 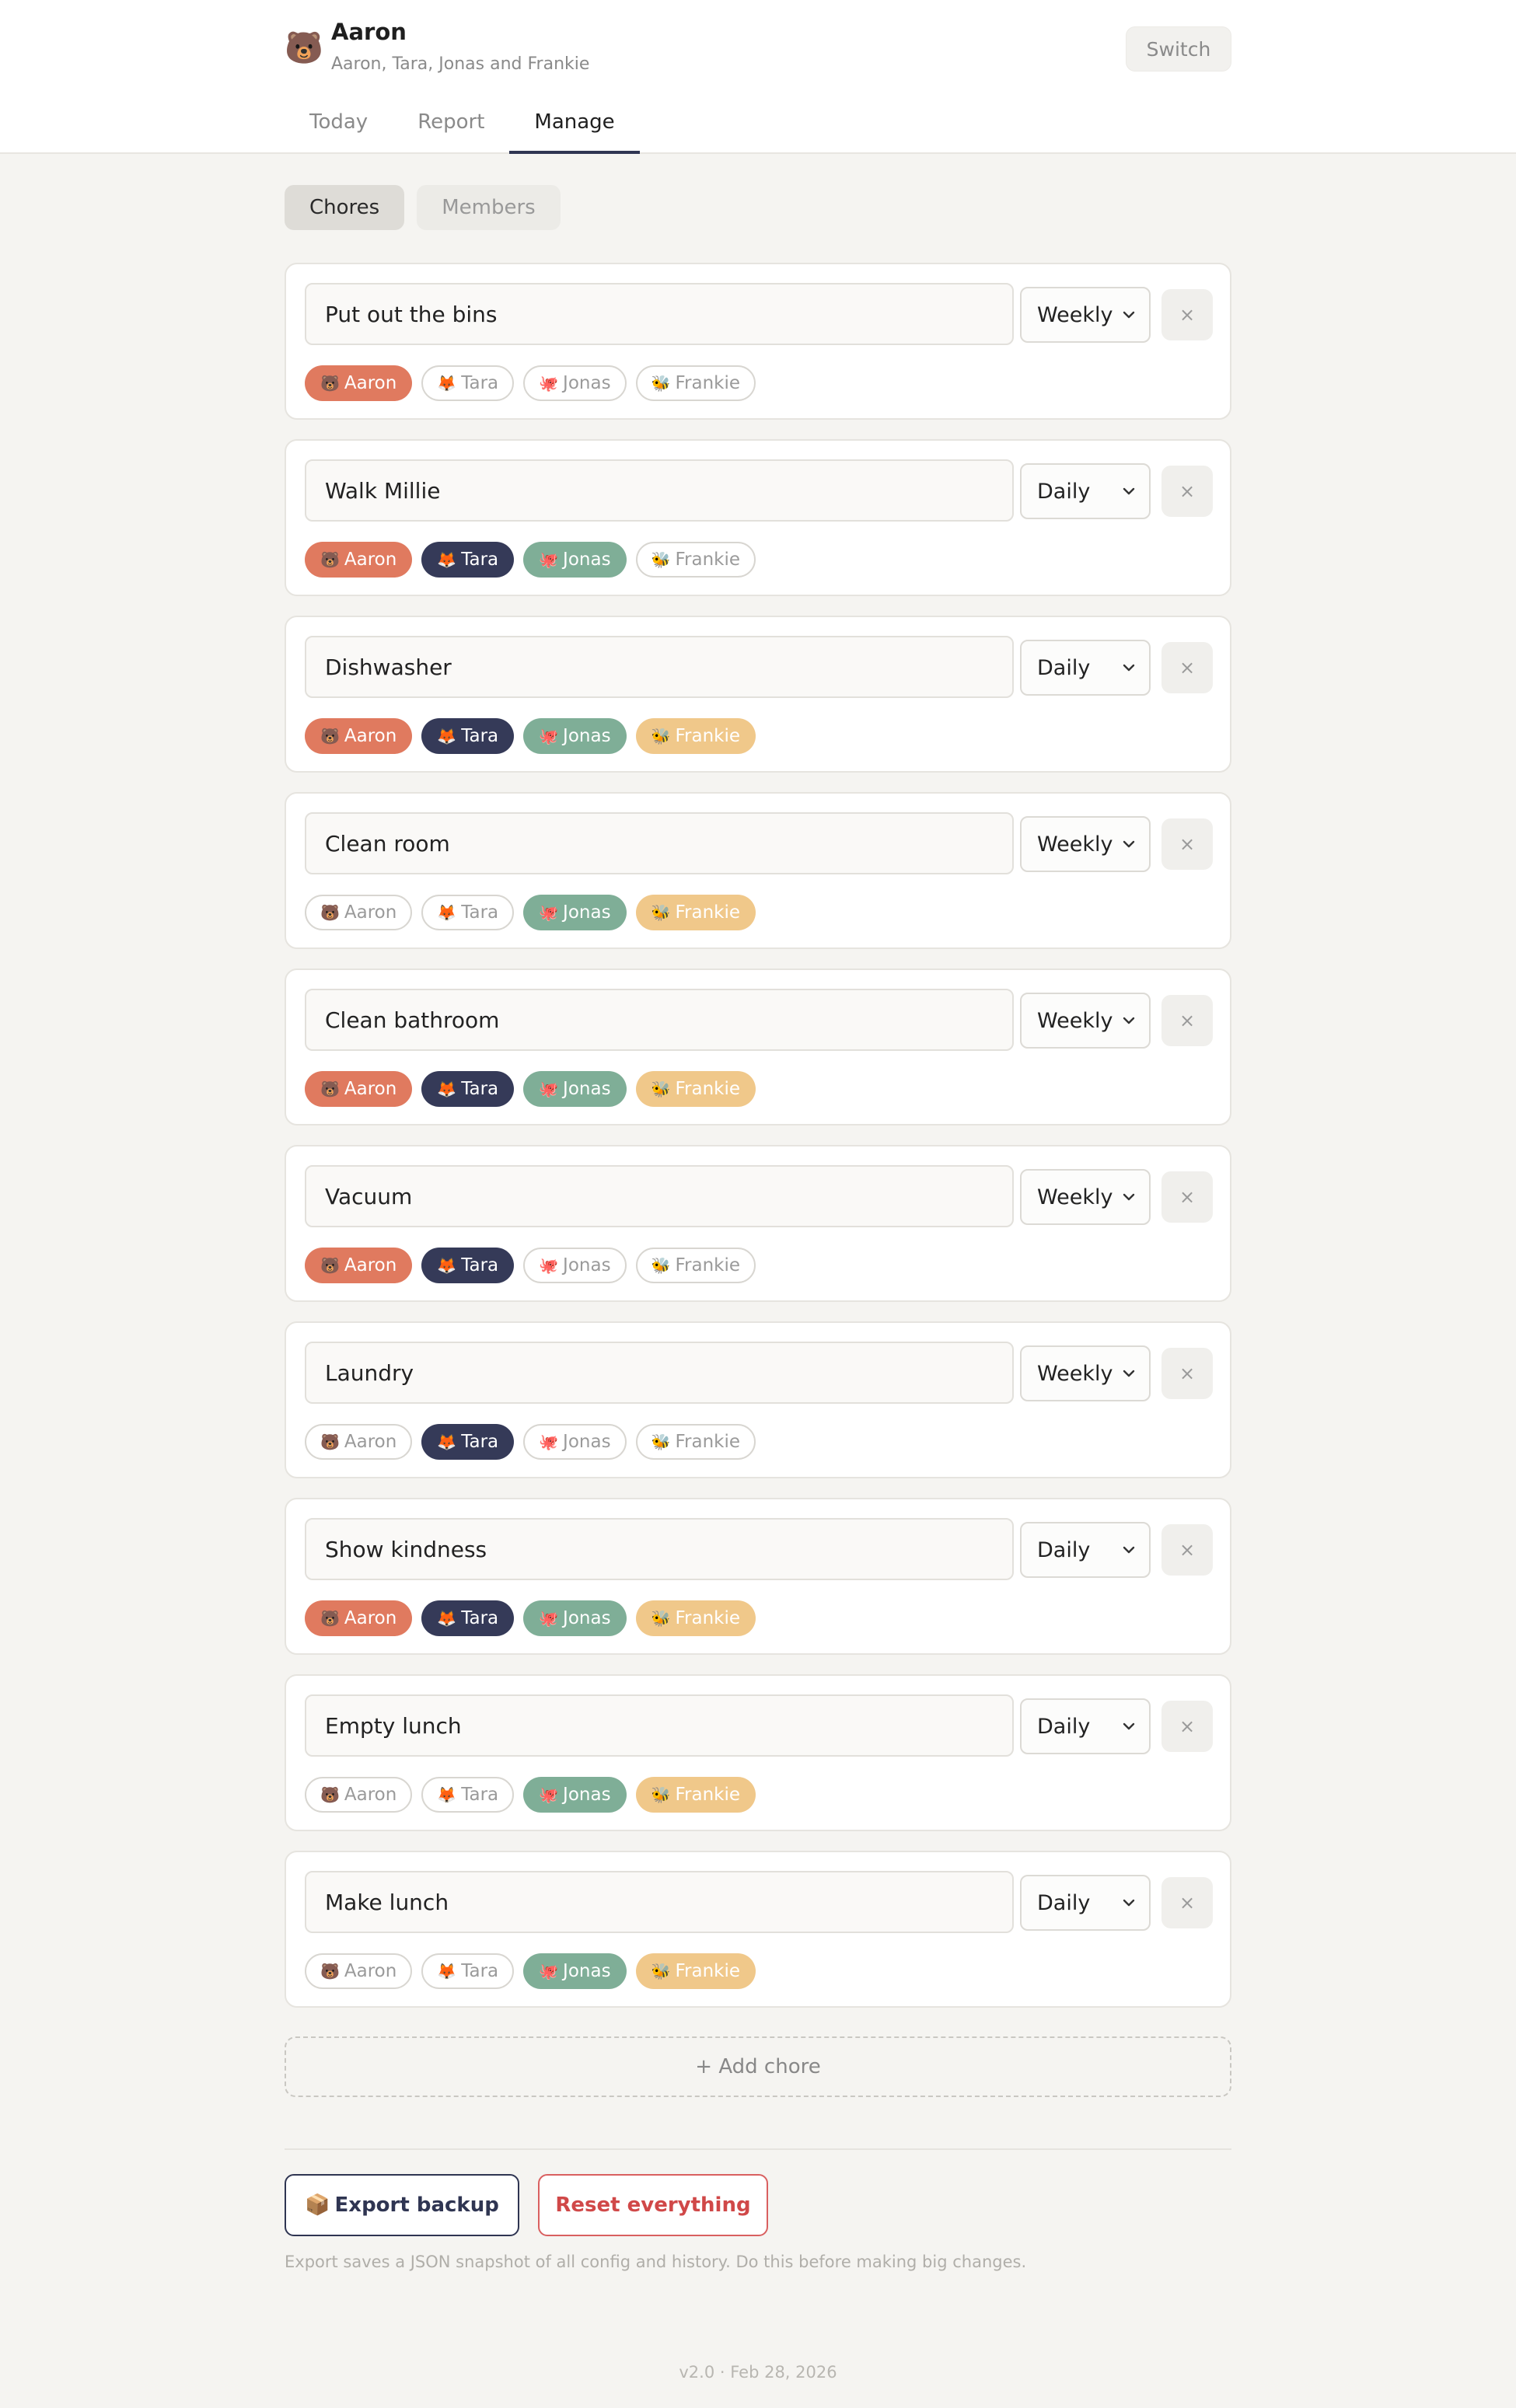 I want to click on switch-user-button: Switch, so click(x=1178, y=49).